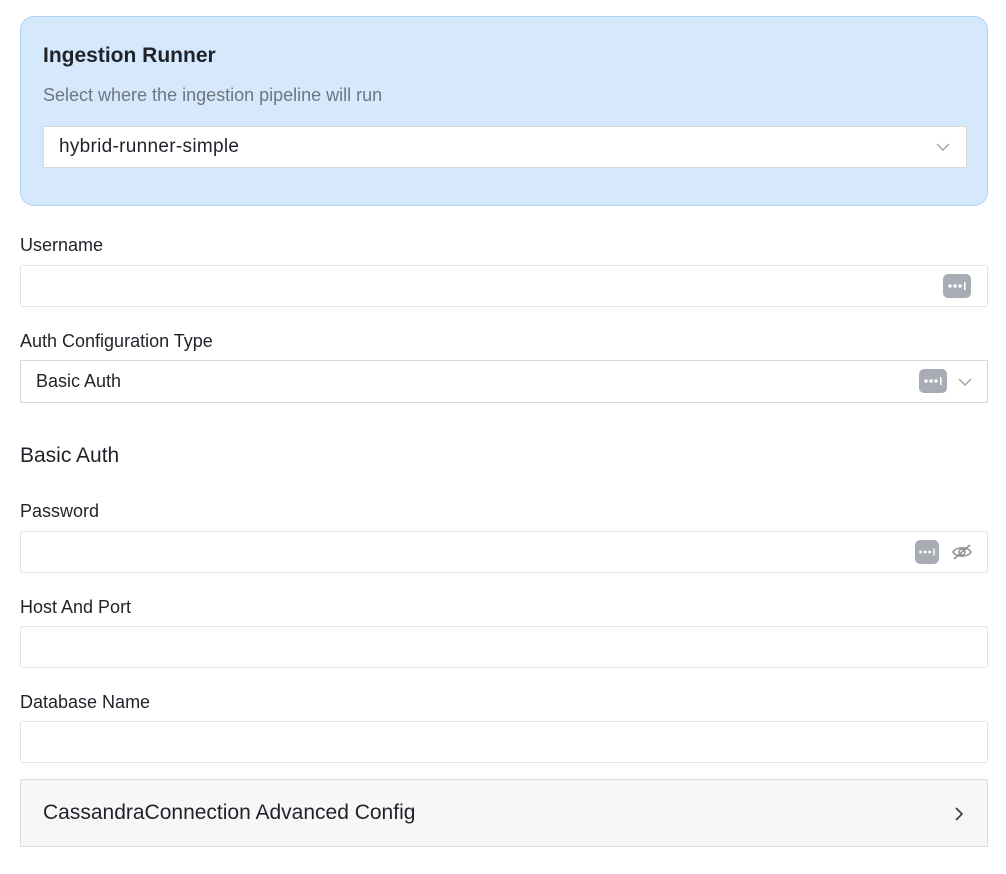 The image size is (1006, 874). What do you see at coordinates (116, 341) in the screenshot?
I see `auth-config-type-label: Auth Configuration Type` at bounding box center [116, 341].